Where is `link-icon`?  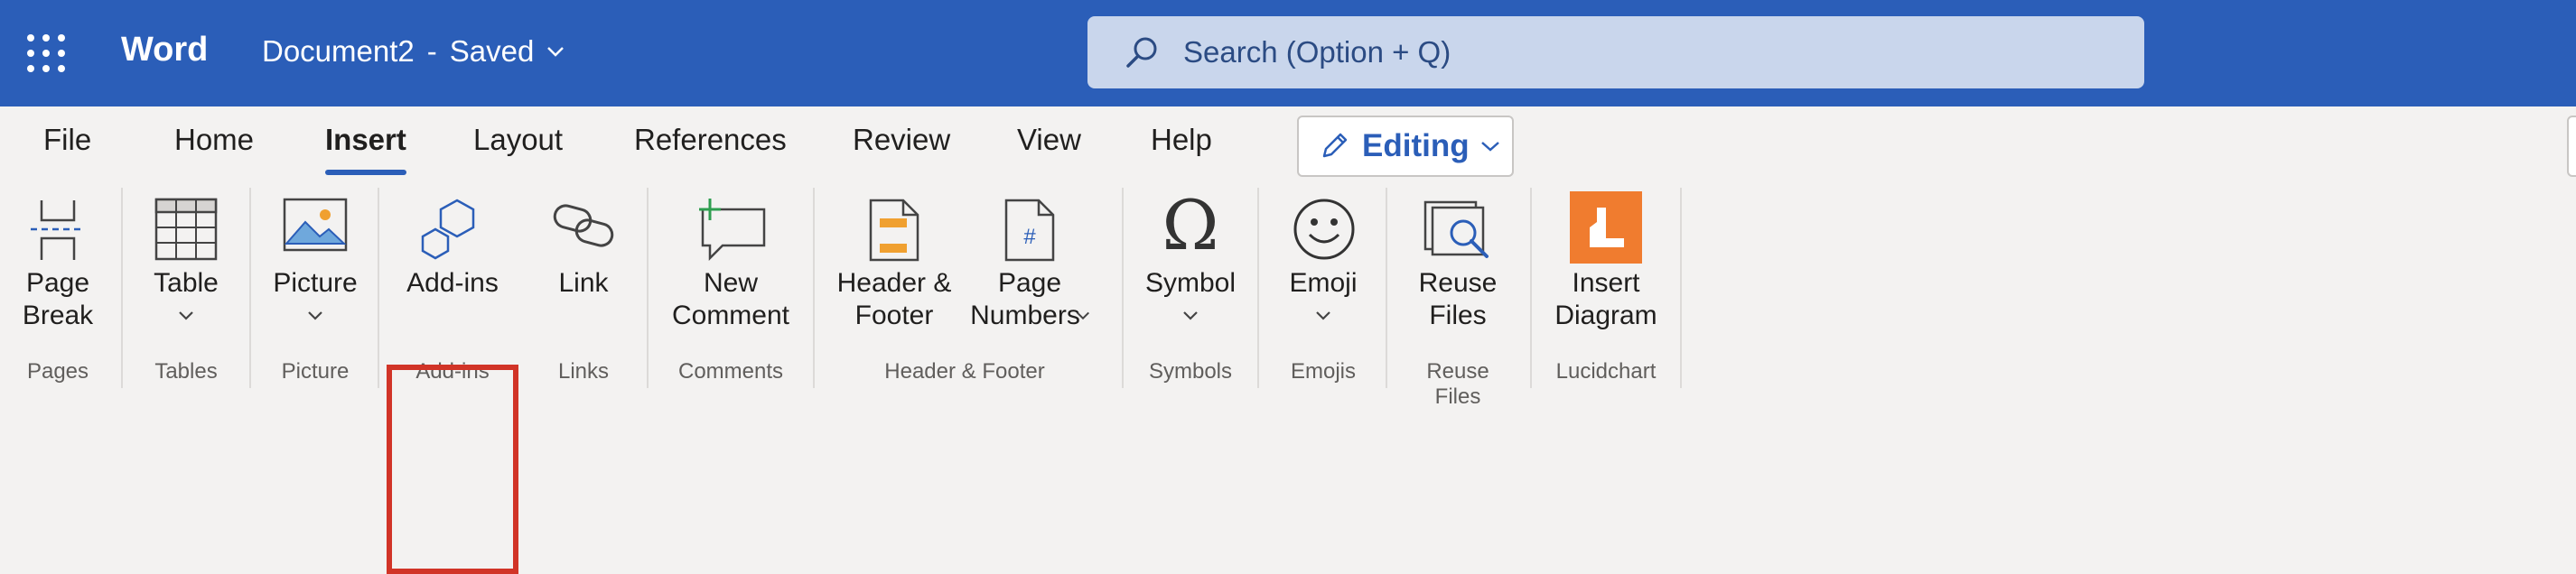
link-icon is located at coordinates (584, 225).